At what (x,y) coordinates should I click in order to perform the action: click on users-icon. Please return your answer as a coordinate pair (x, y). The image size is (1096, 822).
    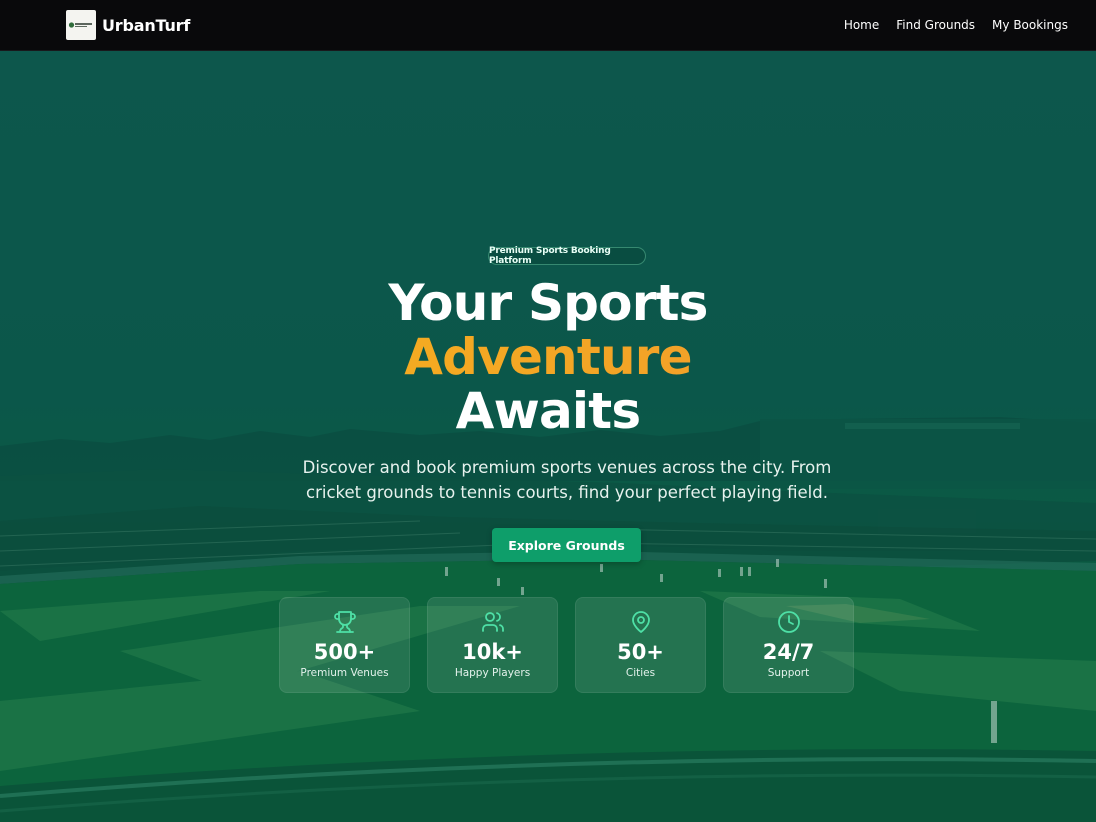
    Looking at the image, I should click on (492, 622).